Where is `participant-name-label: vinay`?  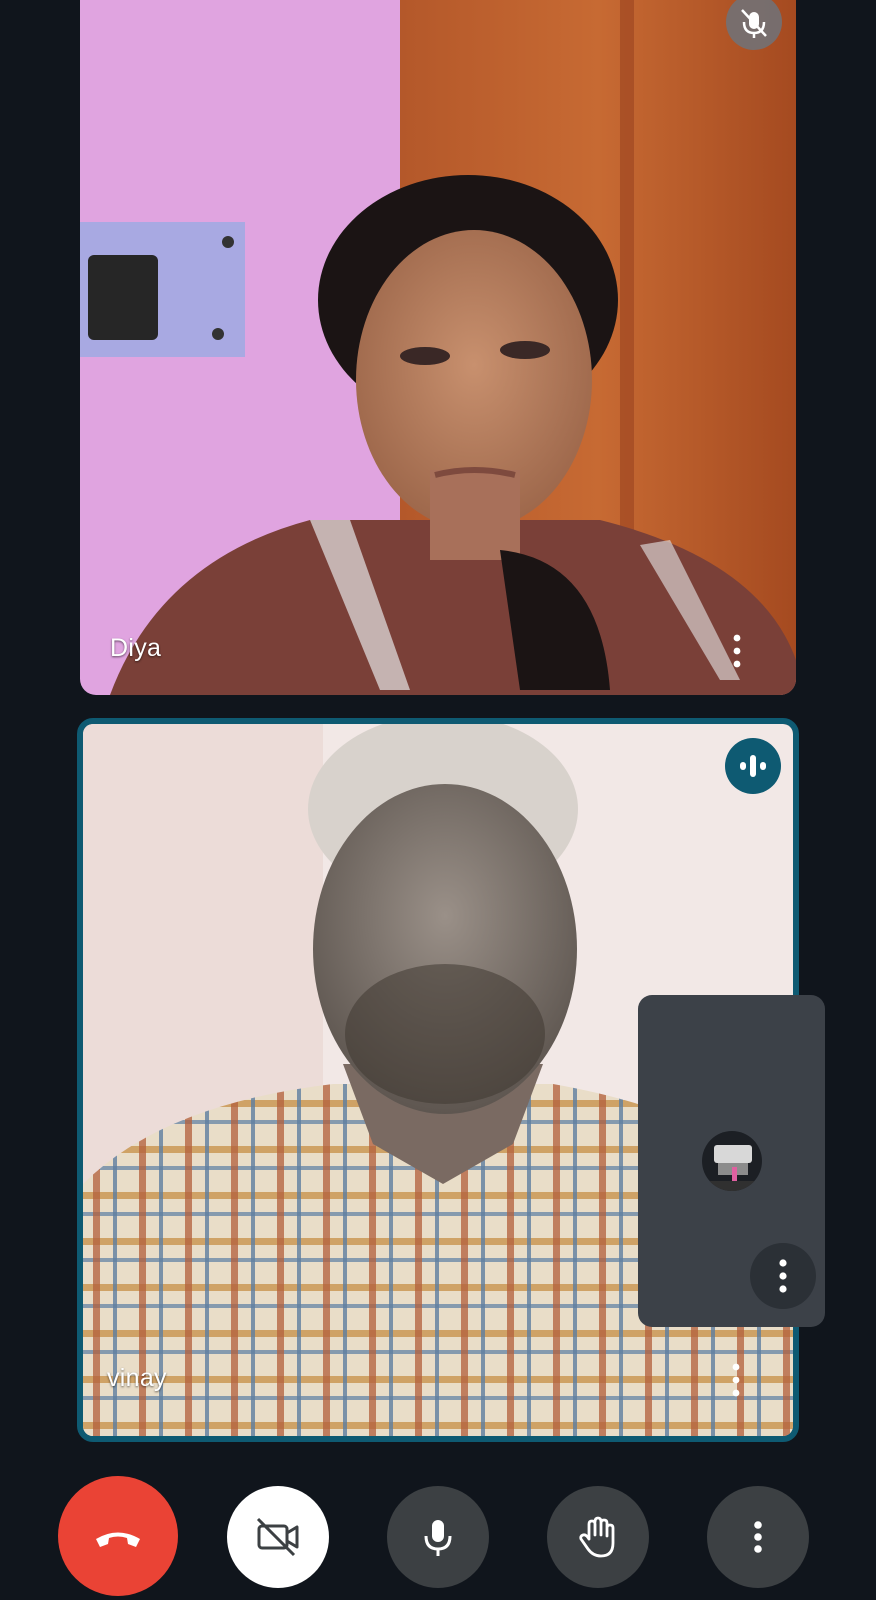 participant-name-label: vinay is located at coordinates (137, 1378).